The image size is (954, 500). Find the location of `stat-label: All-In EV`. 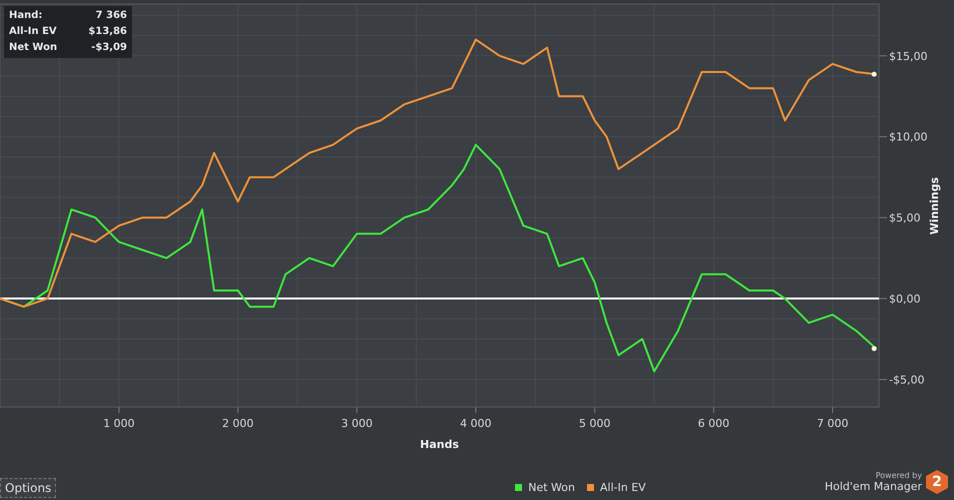

stat-label: All-In EV is located at coordinates (33, 32).